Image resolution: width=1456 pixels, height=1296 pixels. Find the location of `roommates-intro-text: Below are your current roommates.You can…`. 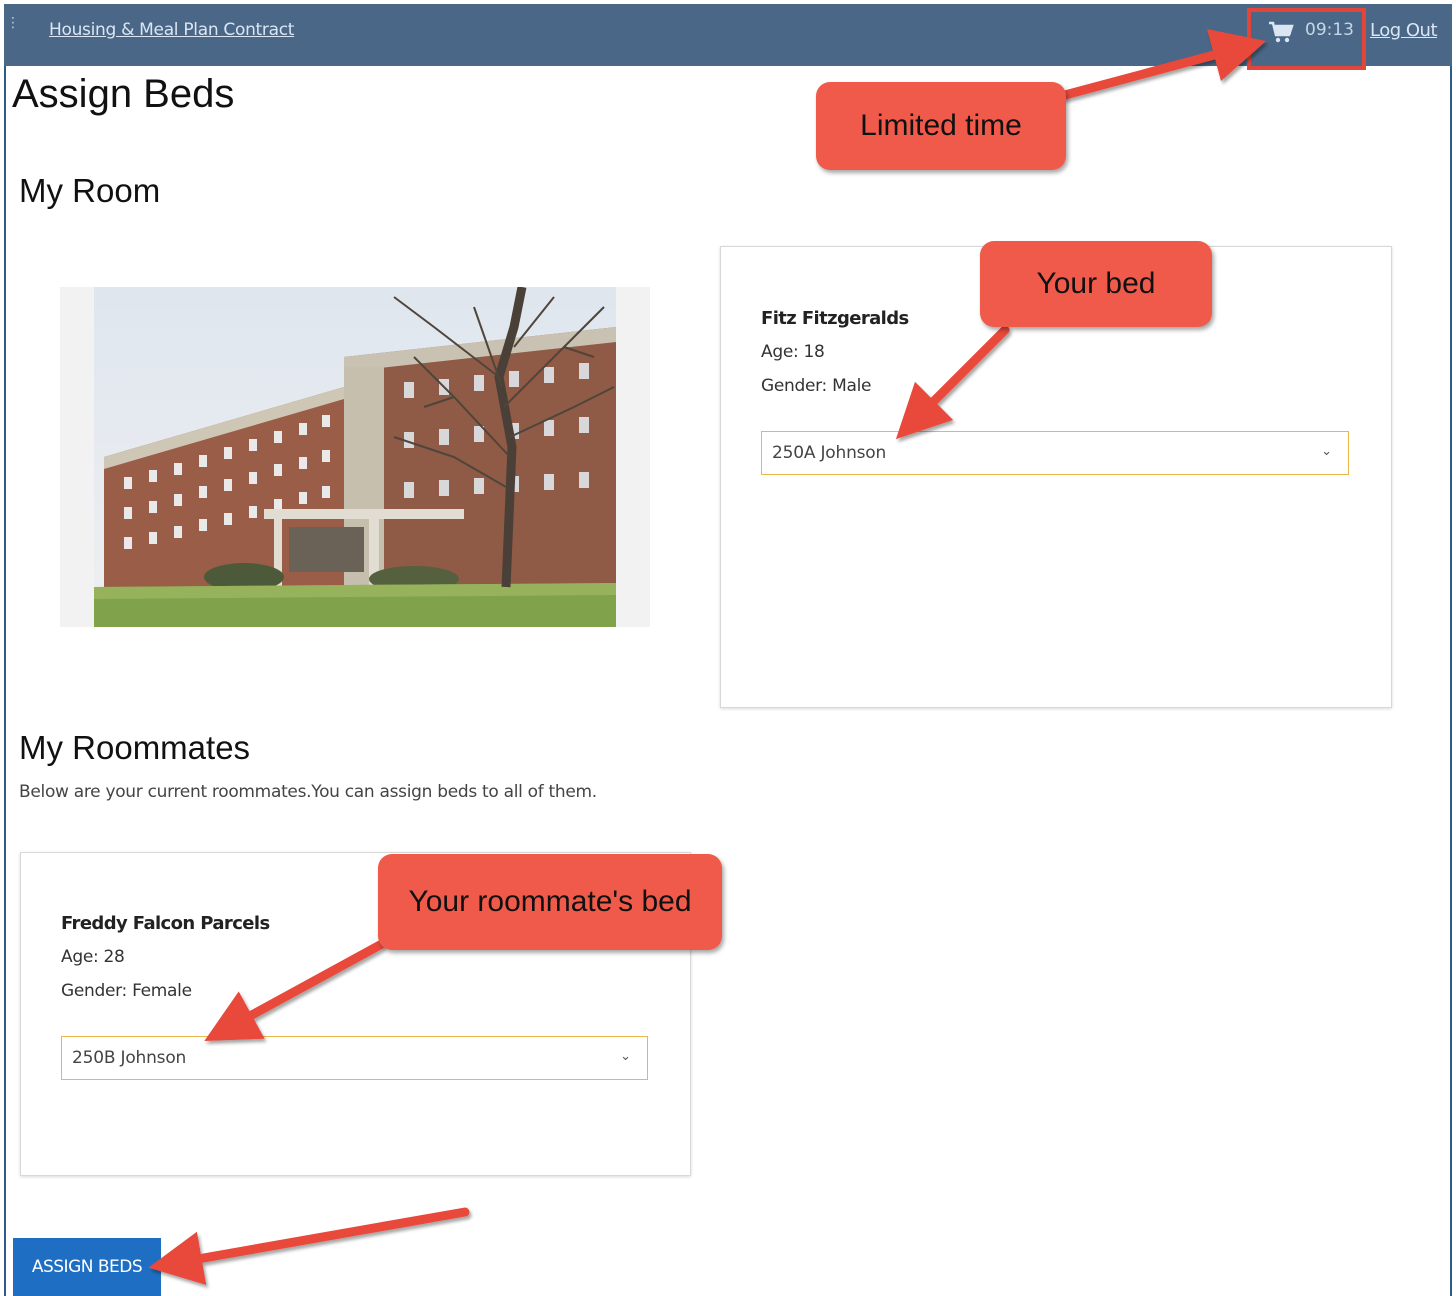

roommates-intro-text: Below are your current roommates.You can… is located at coordinates (308, 792).